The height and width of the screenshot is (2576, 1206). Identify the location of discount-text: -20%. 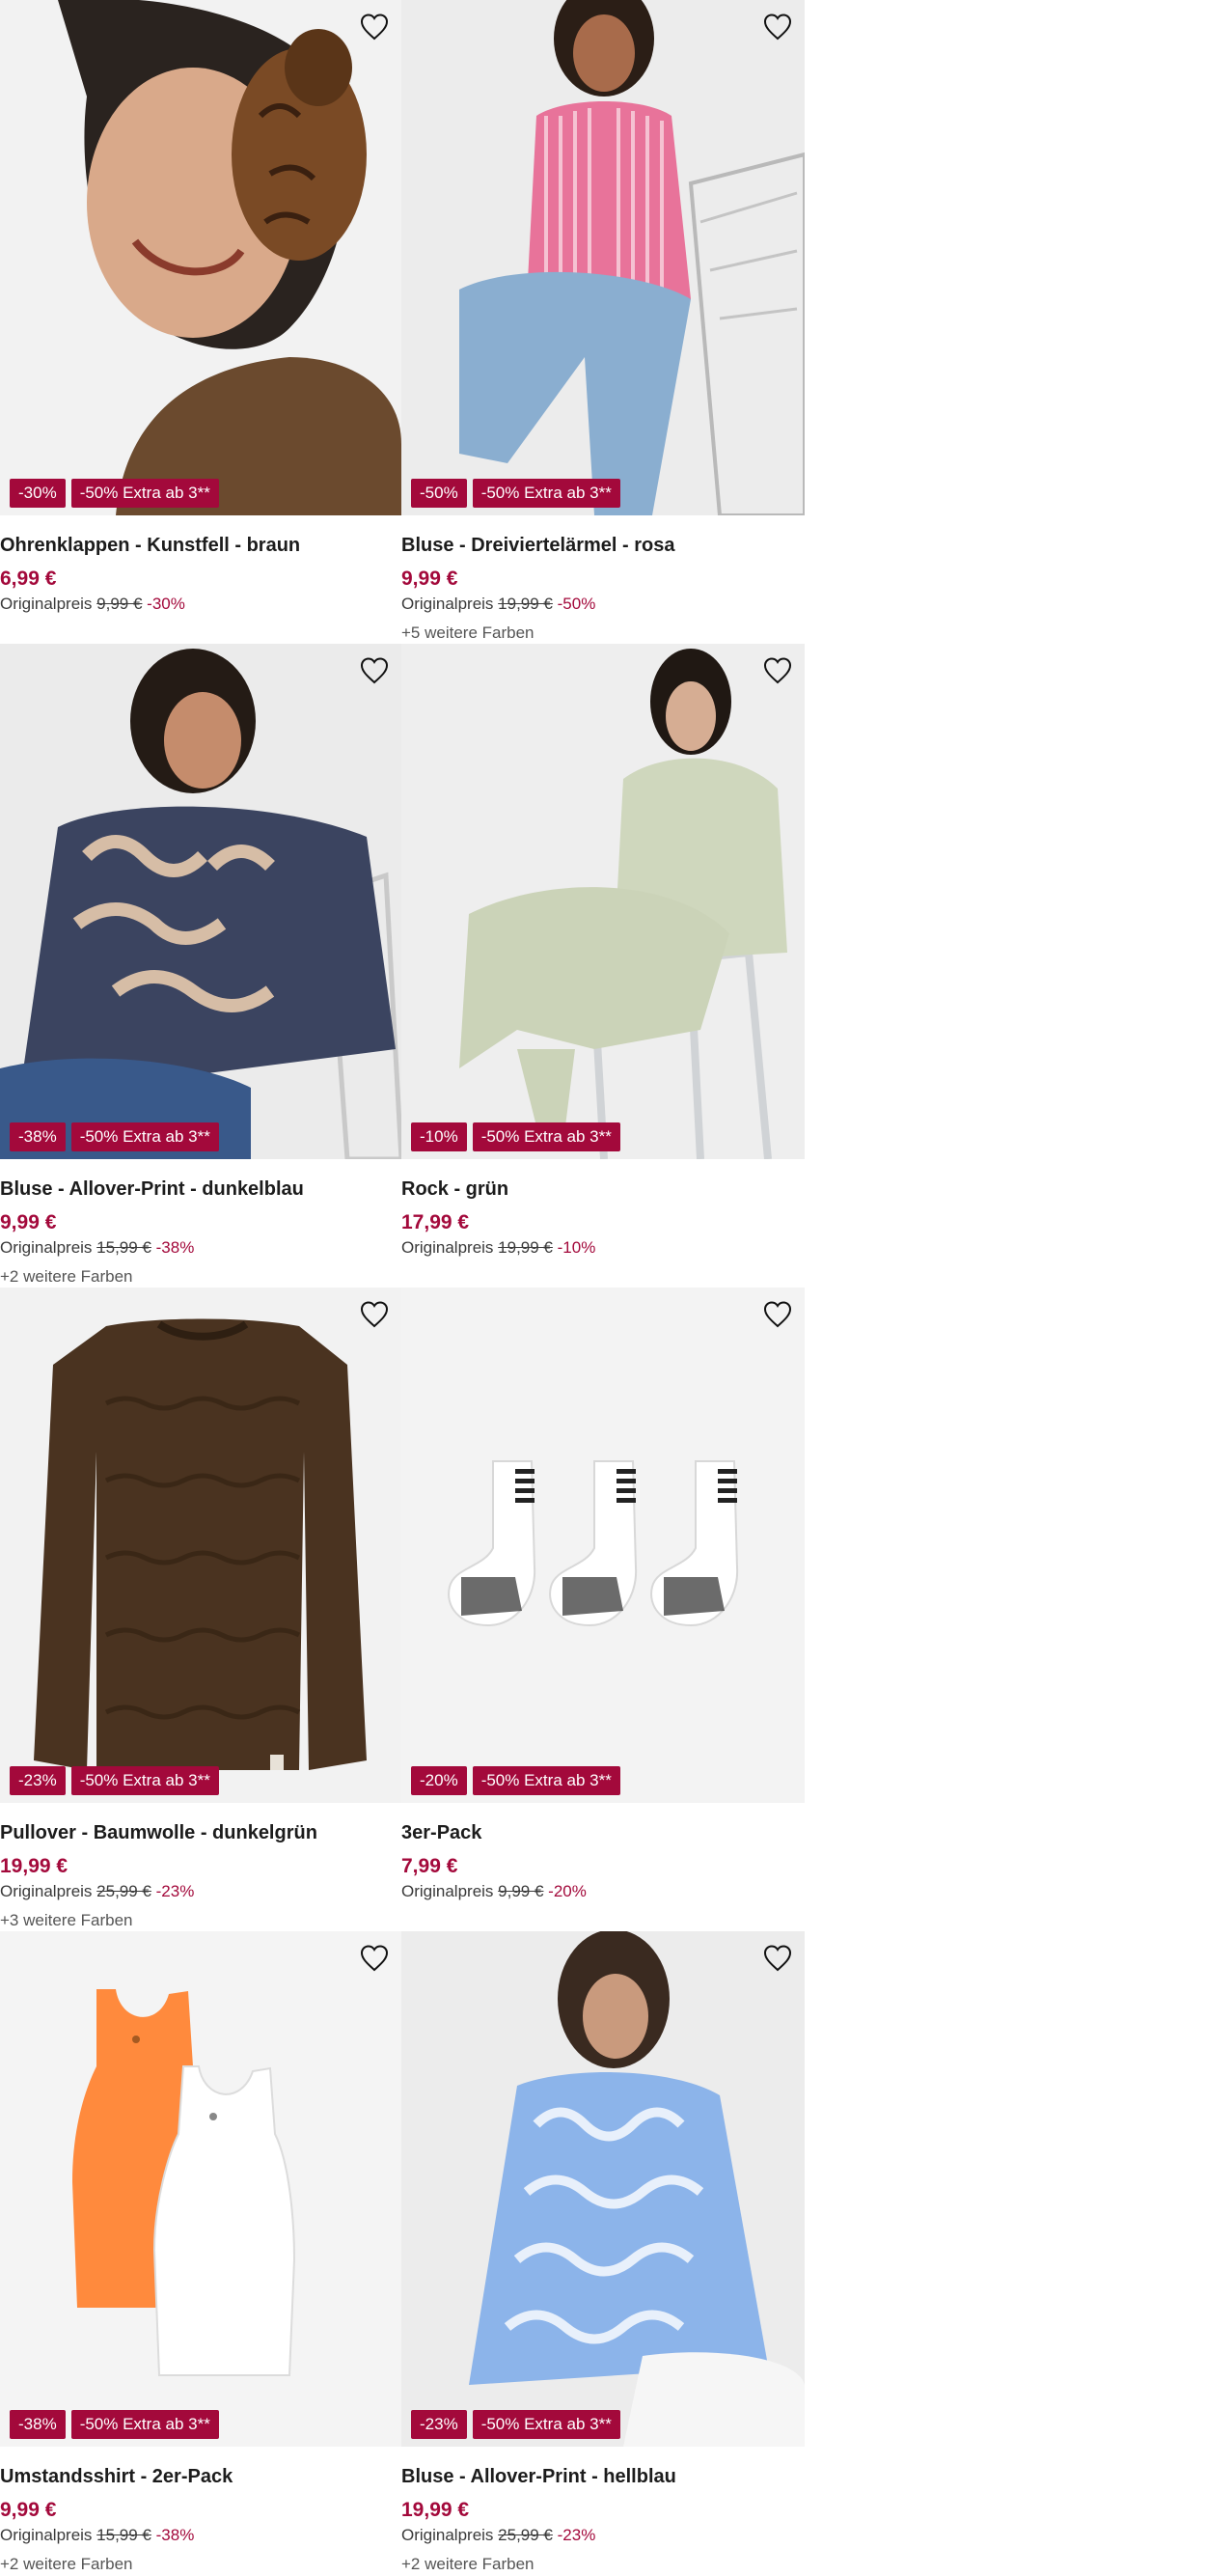
(568, 1891).